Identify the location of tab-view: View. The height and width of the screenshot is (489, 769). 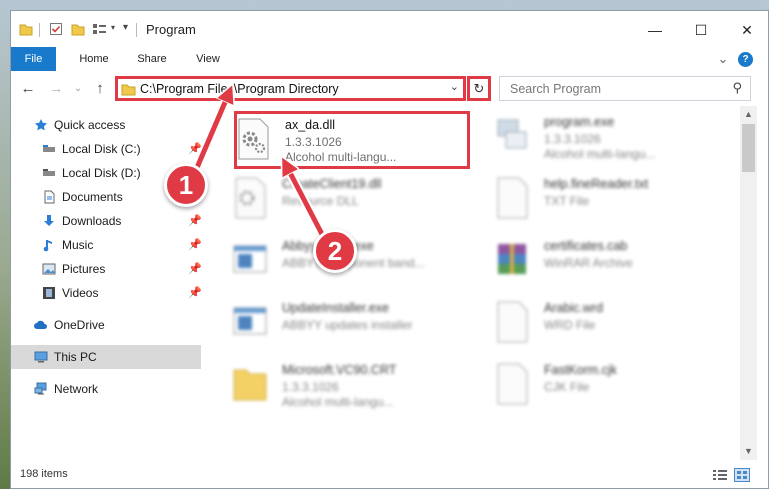
(208, 59).